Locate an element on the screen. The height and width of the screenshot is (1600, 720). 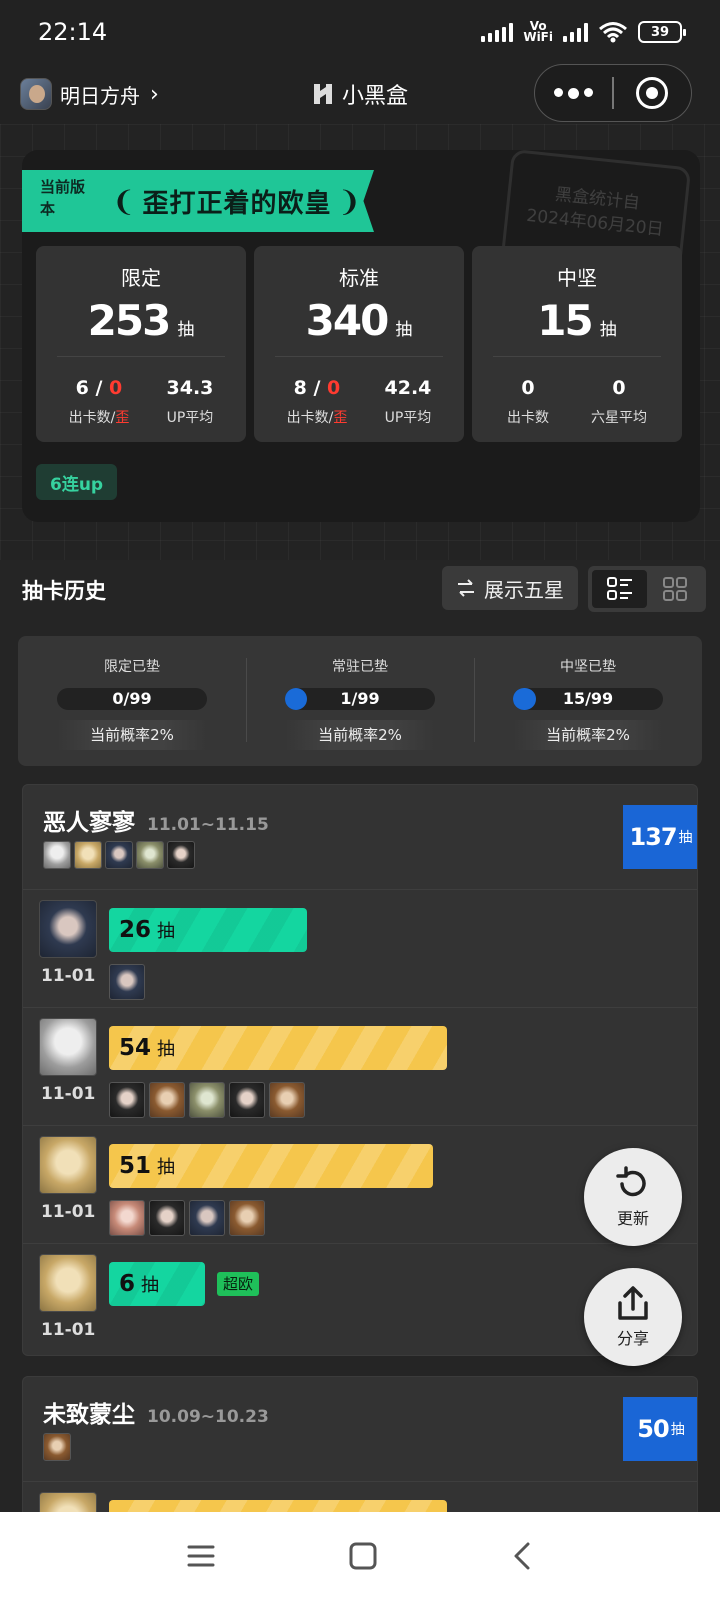
grid-view-icon is located at coordinates (674, 589).